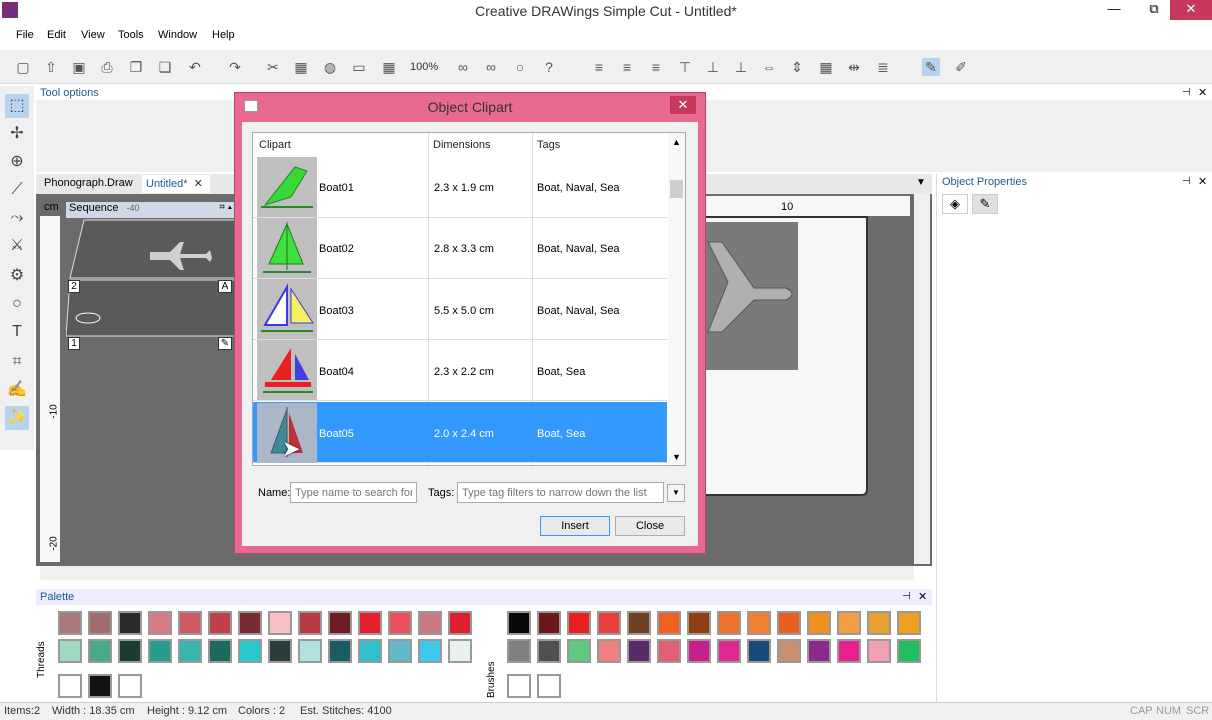  Describe the element at coordinates (463, 67) in the screenshot. I see `link-icon: ∞` at that location.